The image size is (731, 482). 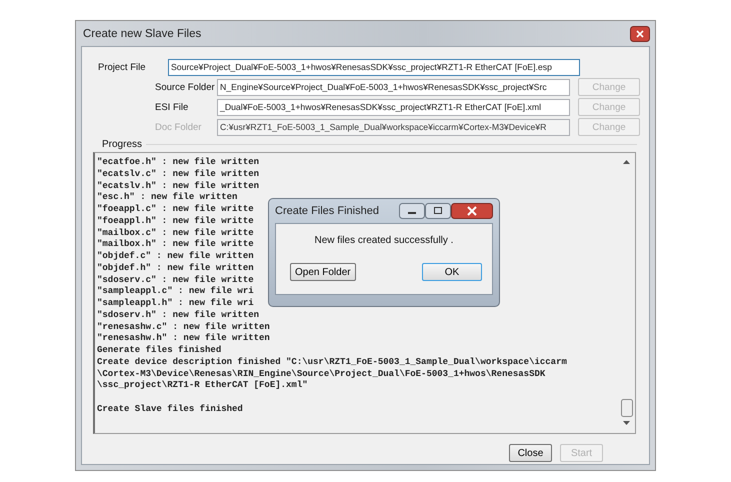 What do you see at coordinates (175, 210) in the screenshot?
I see `log-line: "foeappl.c" : new file writte` at bounding box center [175, 210].